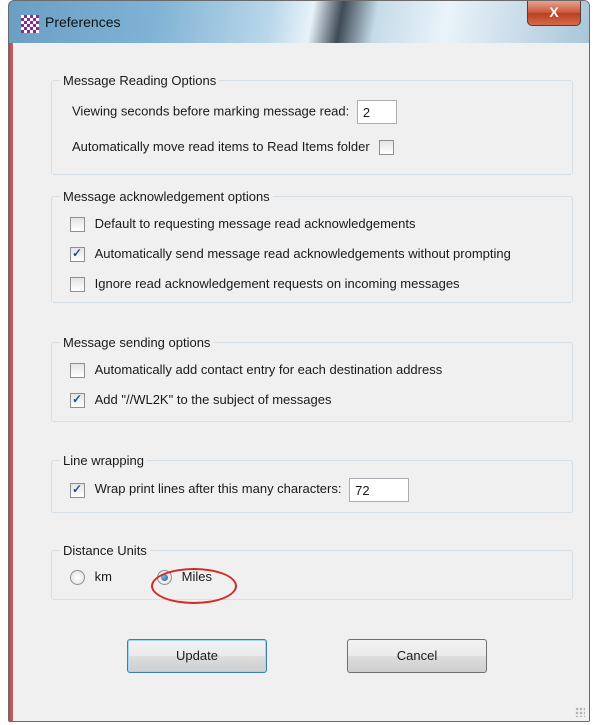 The height and width of the screenshot is (725, 600). I want to click on wrap-characters-input: 72, so click(379, 490).